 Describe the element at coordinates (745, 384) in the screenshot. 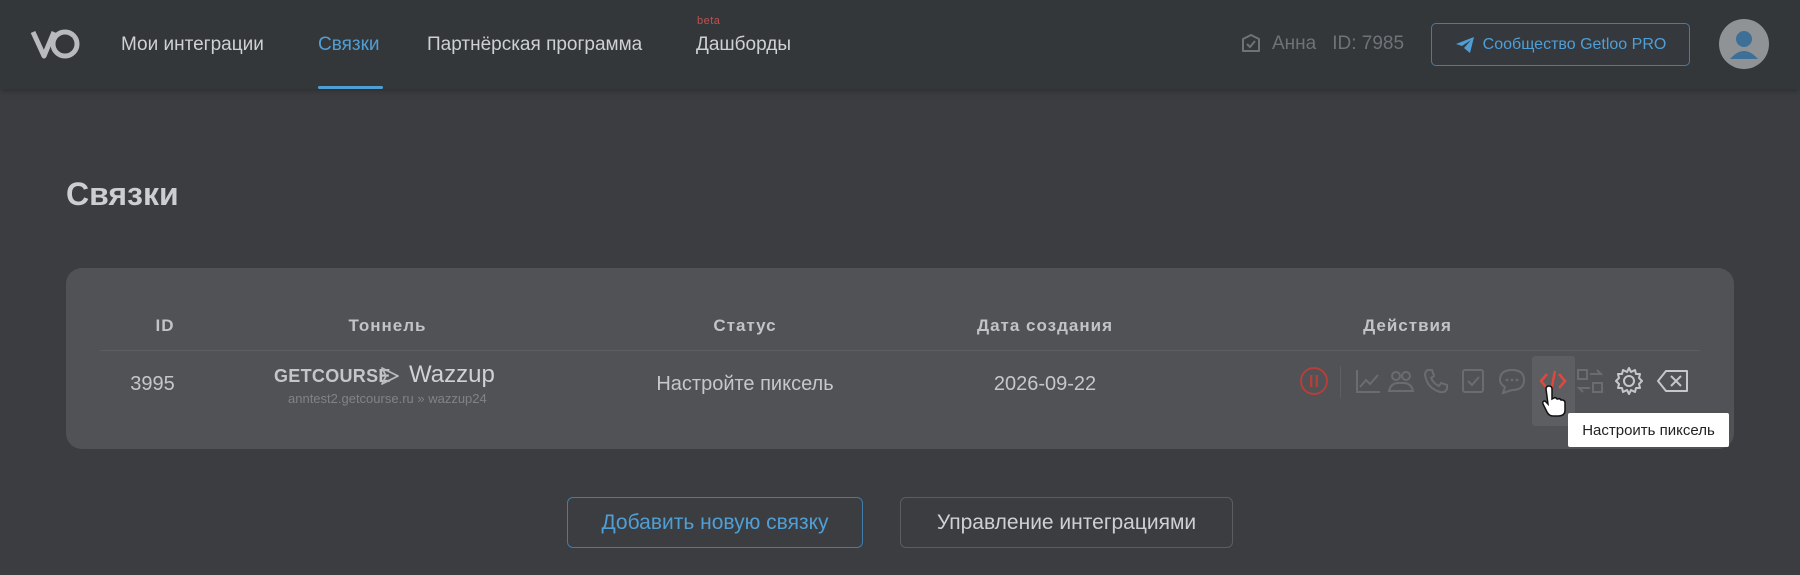

I see `row-status: Настройте пиксель` at that location.